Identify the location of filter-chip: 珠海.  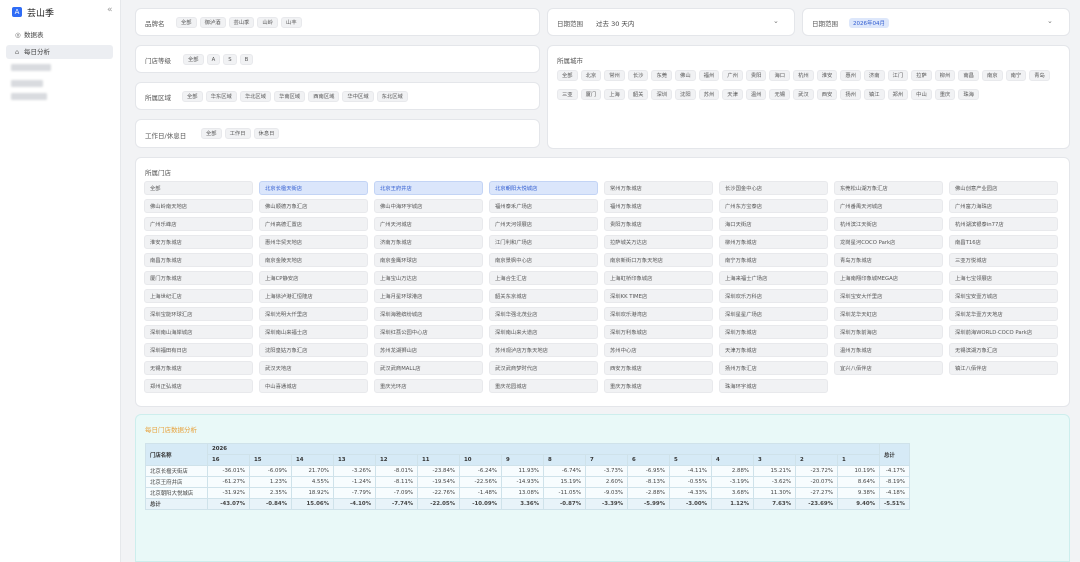
(968, 94).